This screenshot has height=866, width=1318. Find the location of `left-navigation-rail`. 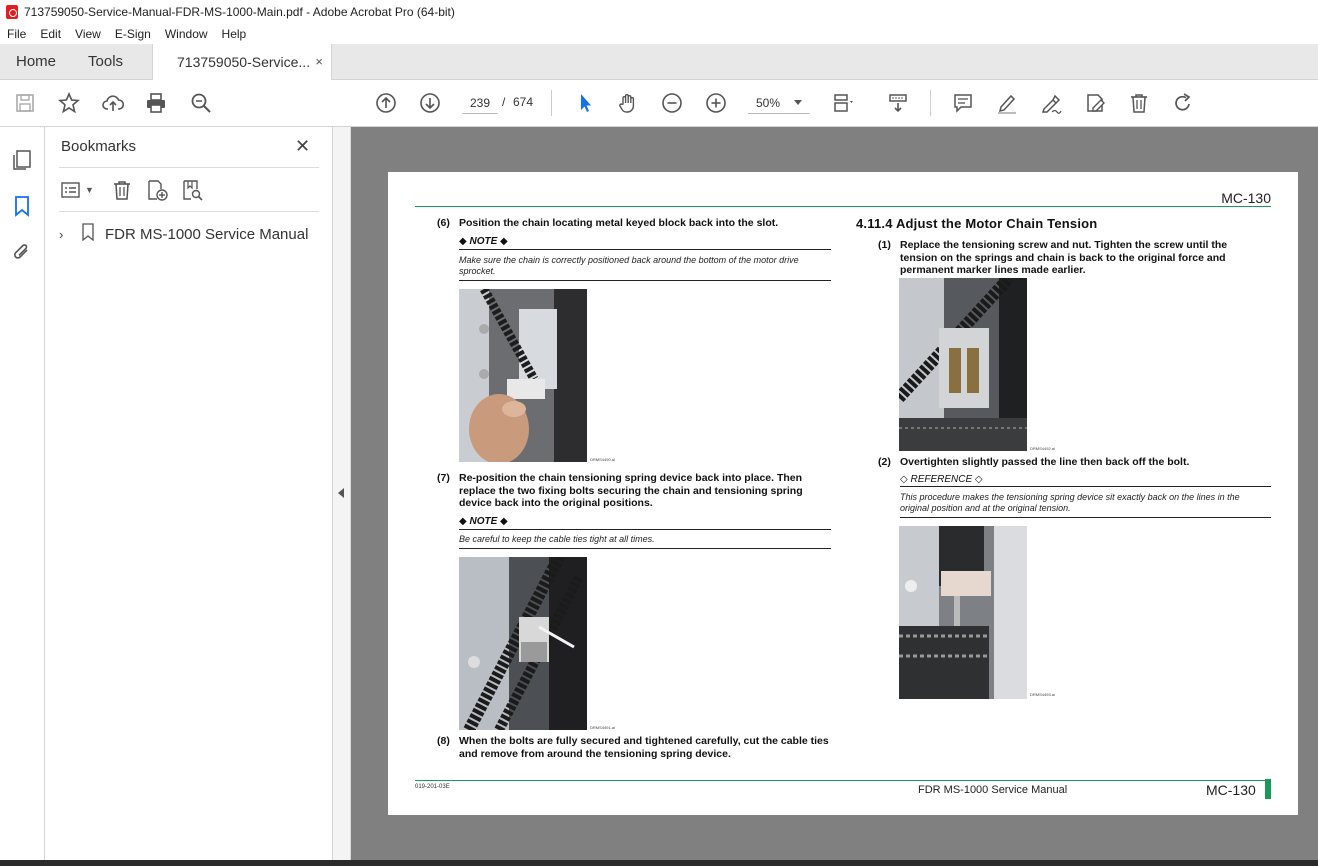

left-navigation-rail is located at coordinates (22, 496).